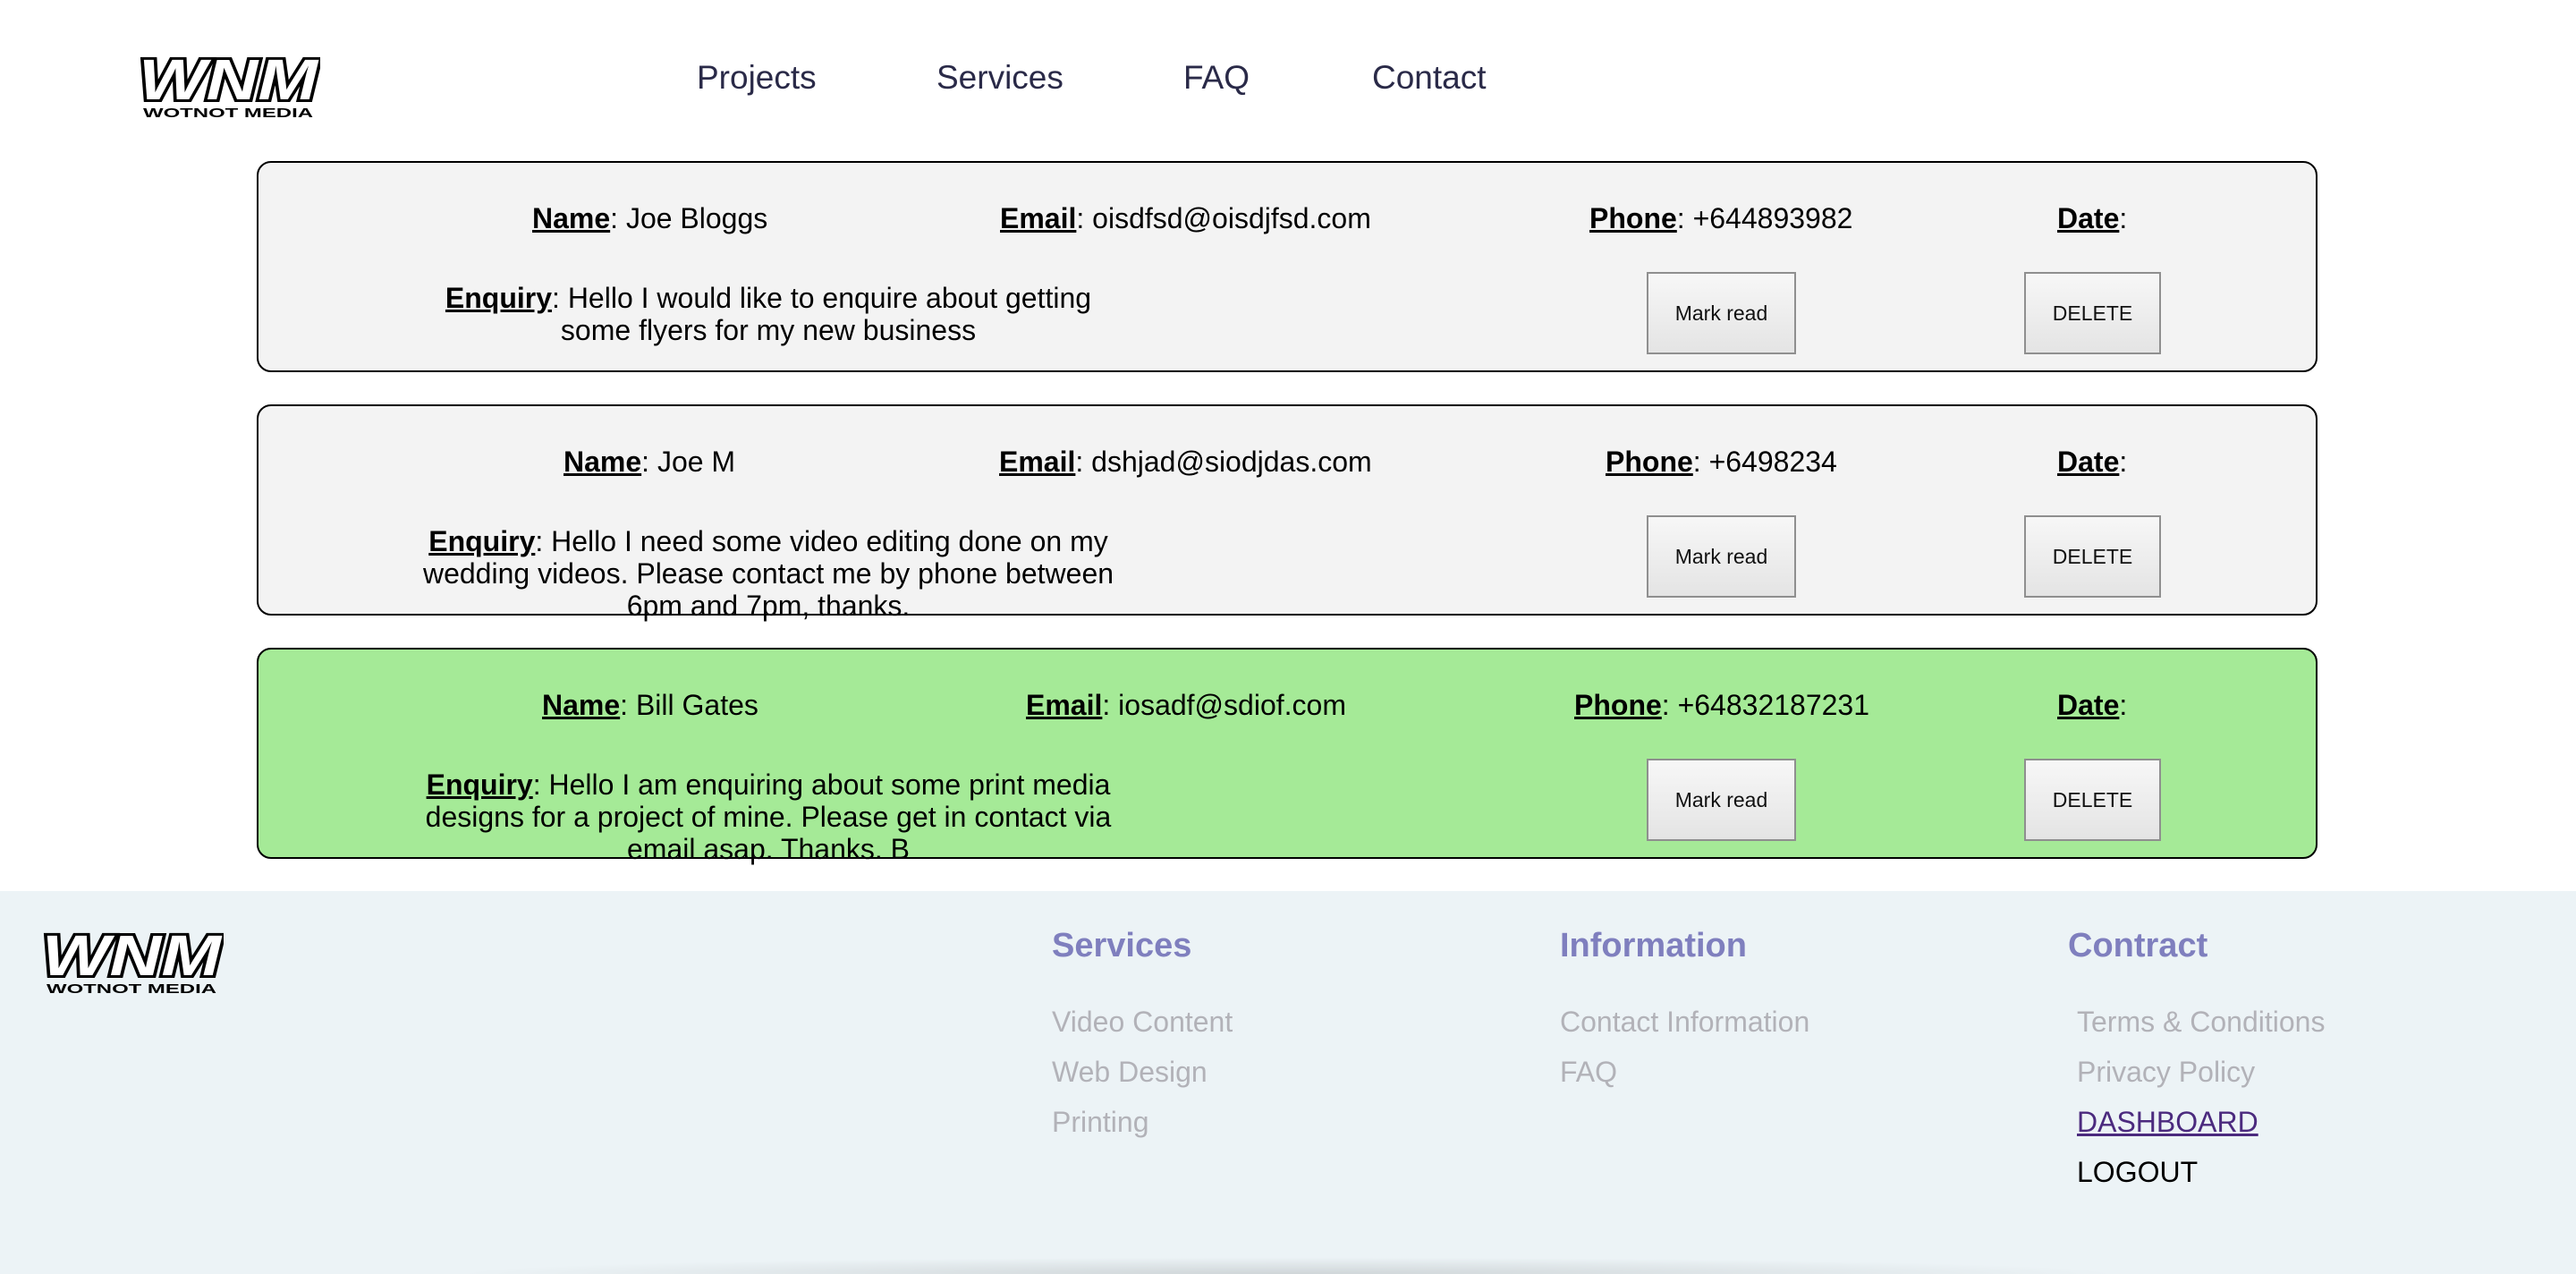 The width and height of the screenshot is (2576, 1274). I want to click on name-field: Name: Joe Bloggs, so click(650, 218).